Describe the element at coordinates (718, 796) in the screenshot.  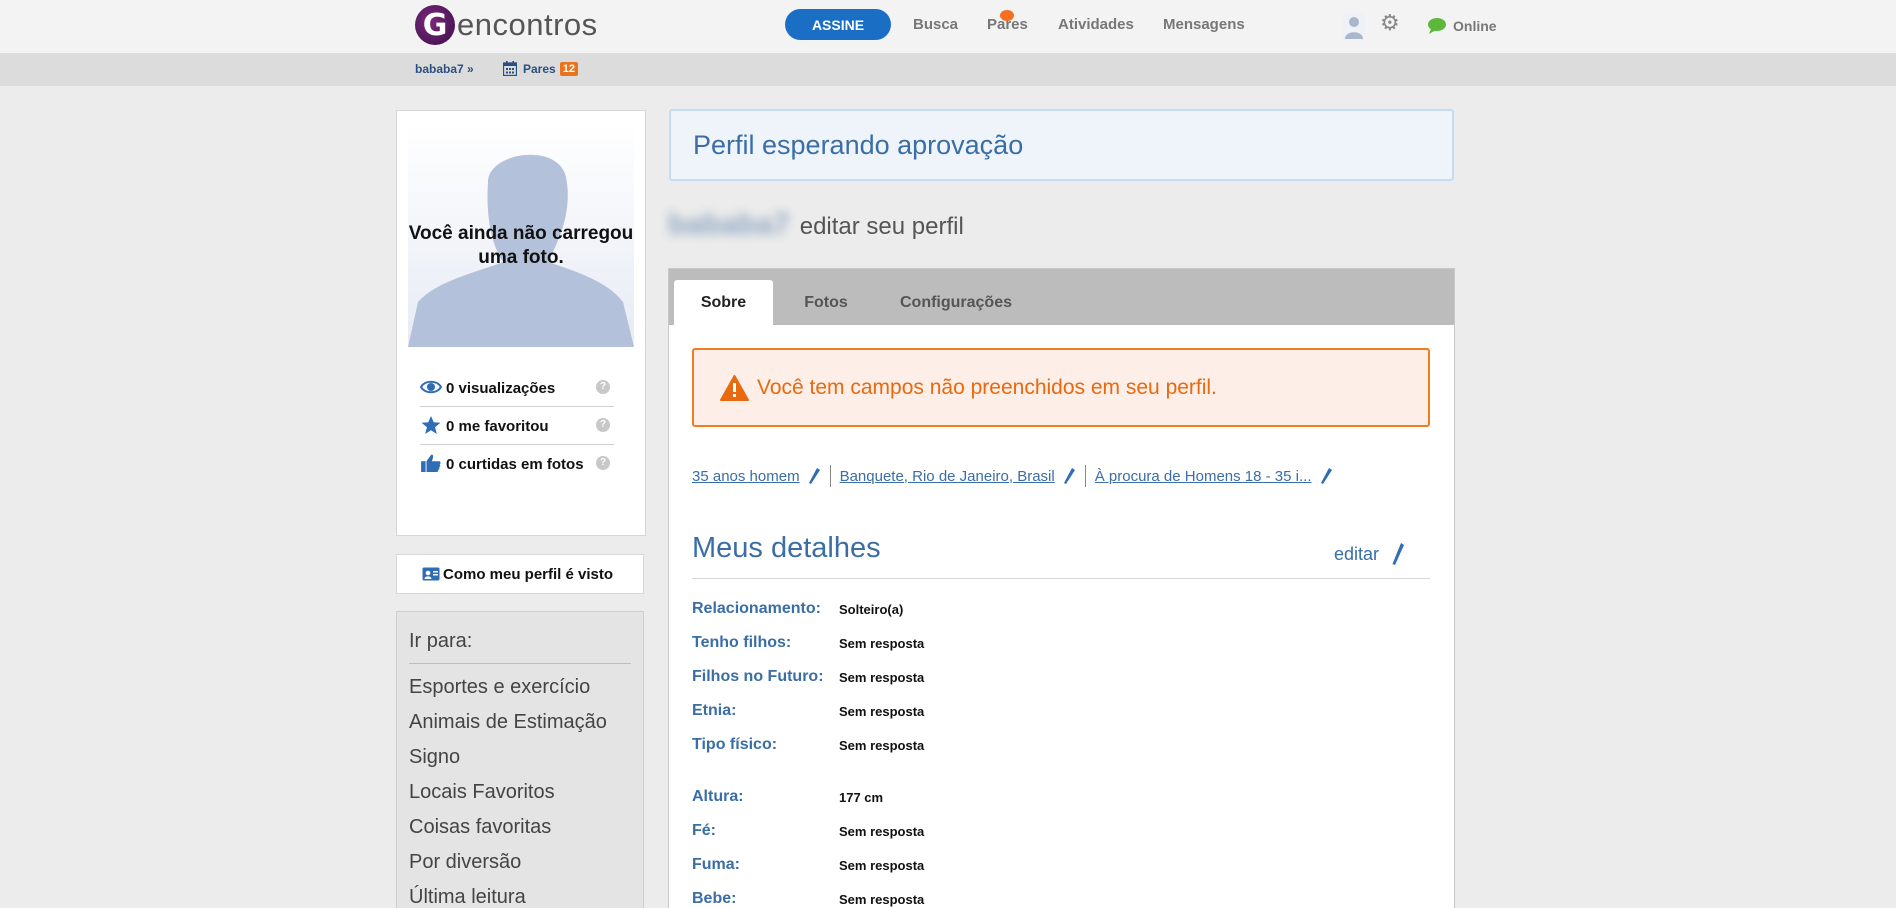
I see `detail-label: Altura:` at that location.